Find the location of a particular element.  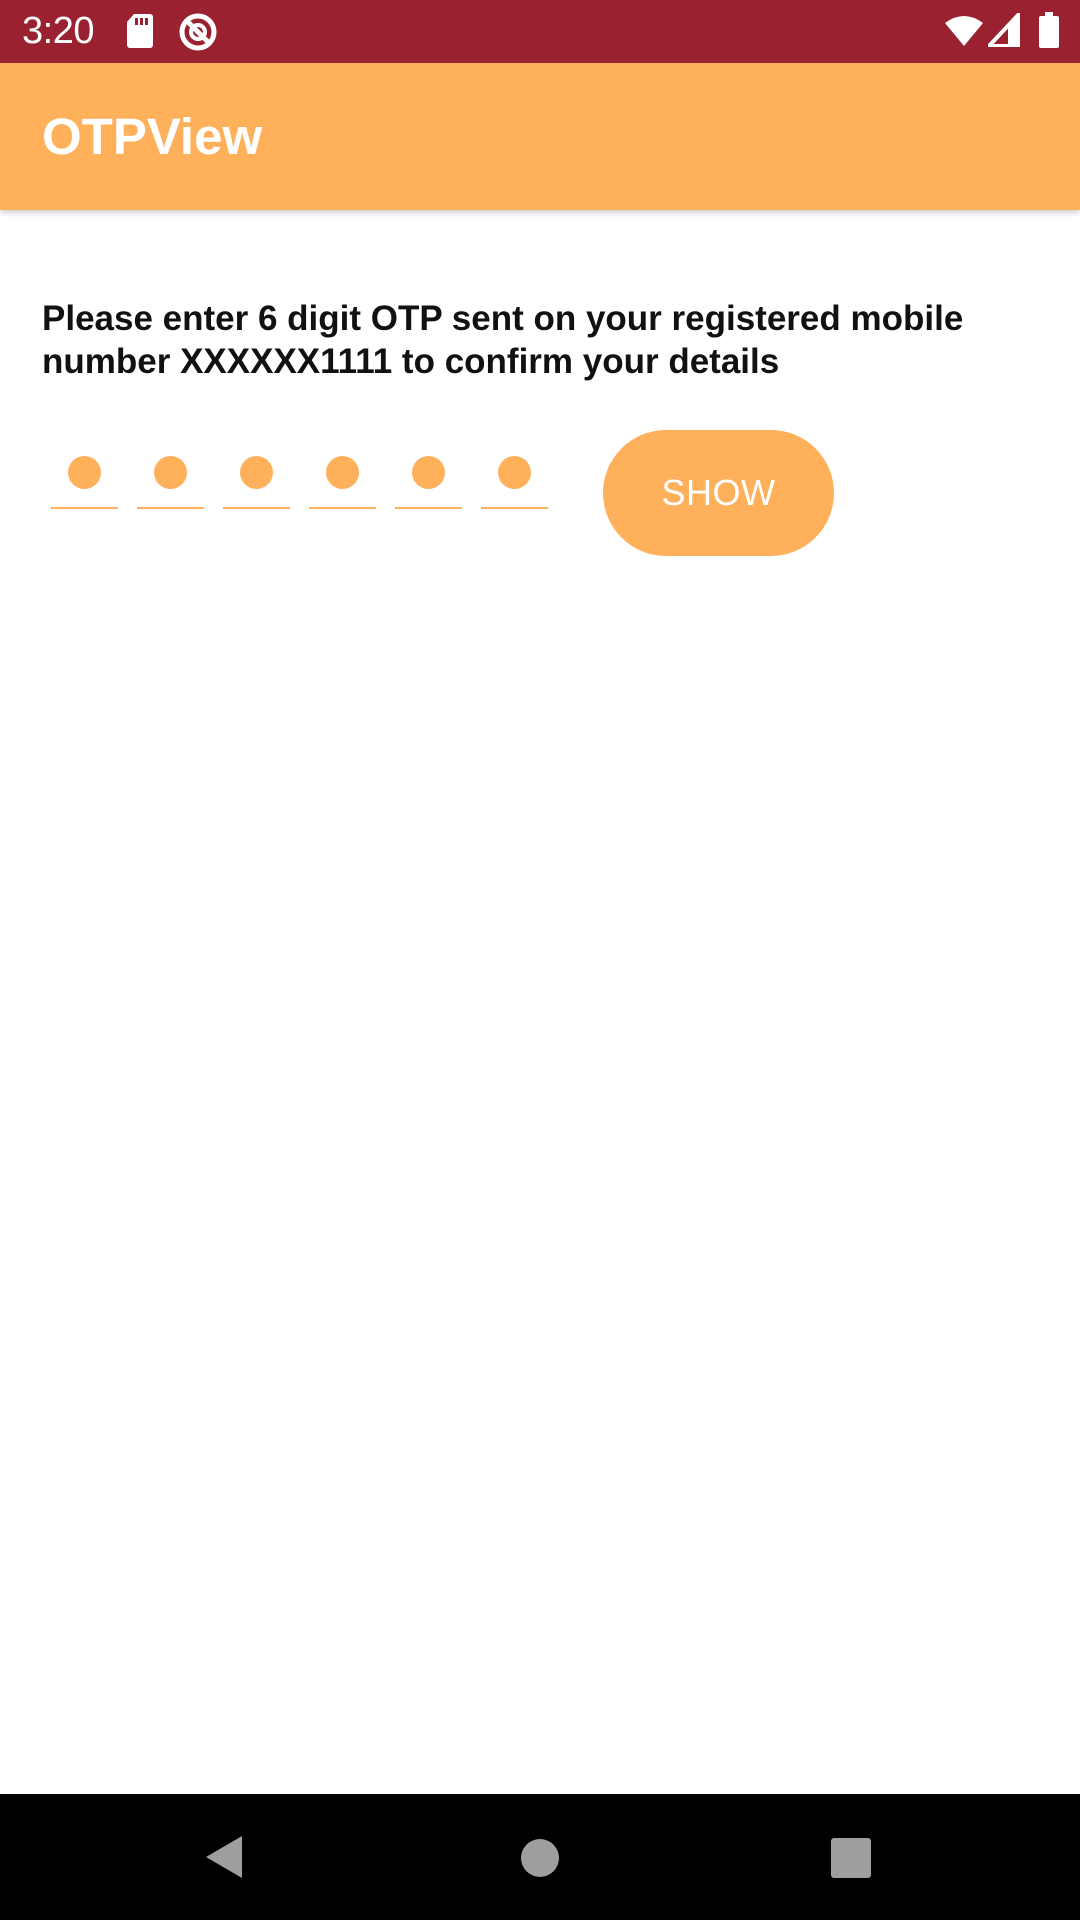

app-bar: OTPView is located at coordinates (540, 136).